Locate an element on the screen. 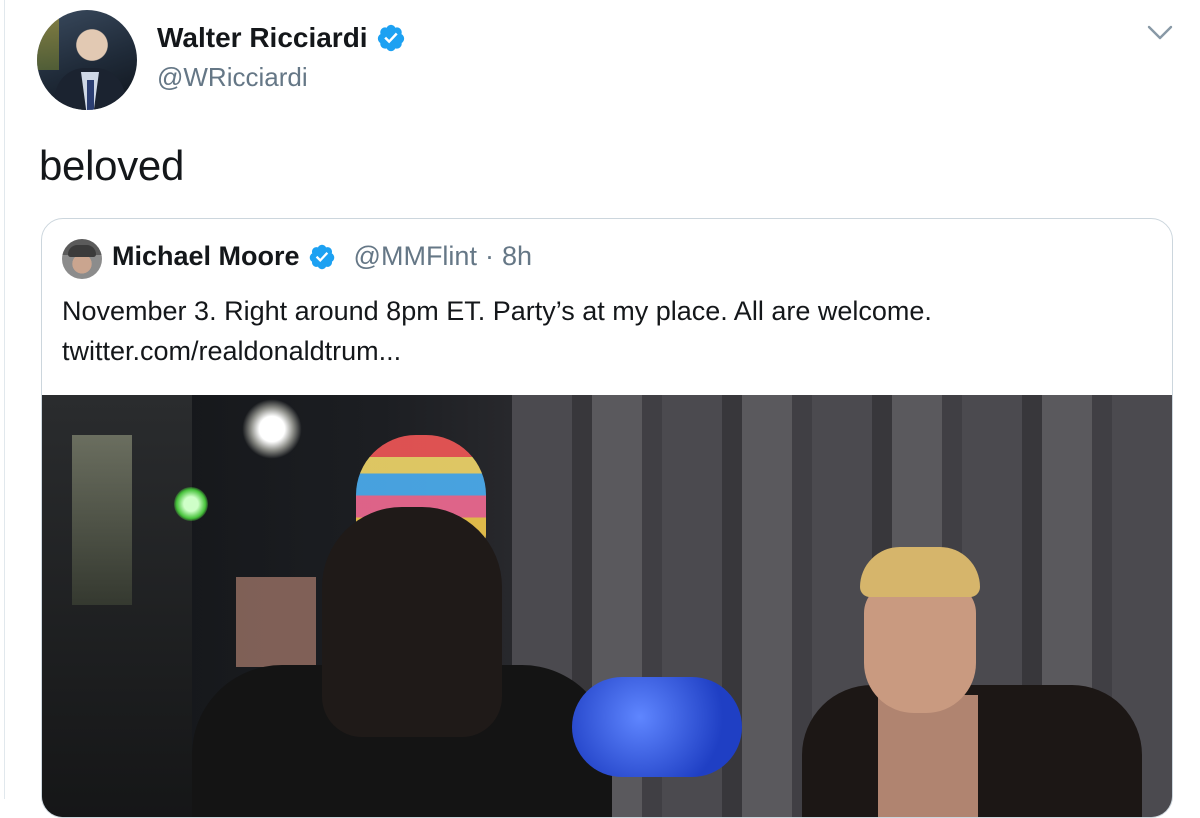  video-boxing-glove is located at coordinates (657, 727).